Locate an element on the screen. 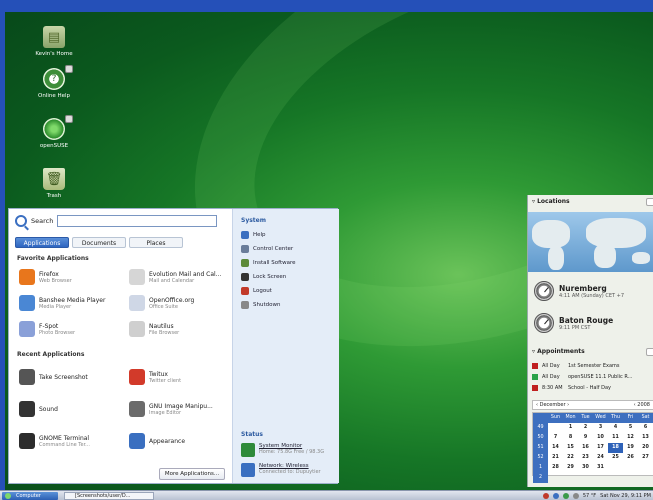  calendar-day: 27 is located at coordinates (645, 458).